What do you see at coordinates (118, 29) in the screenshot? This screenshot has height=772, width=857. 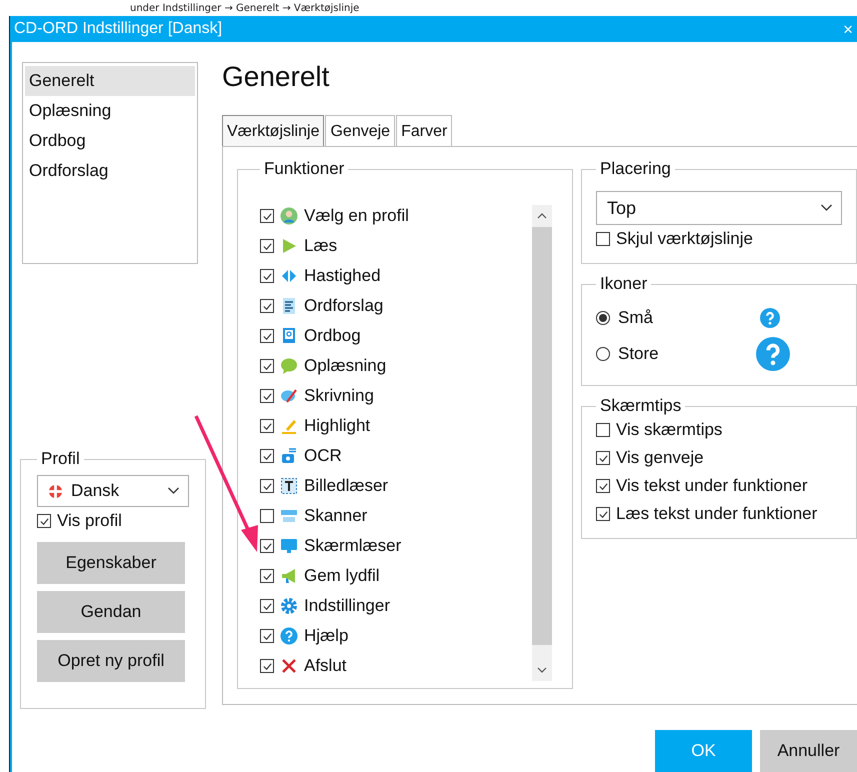 I see `window-title: CD-ORD Indstillinger [Dansk]` at bounding box center [118, 29].